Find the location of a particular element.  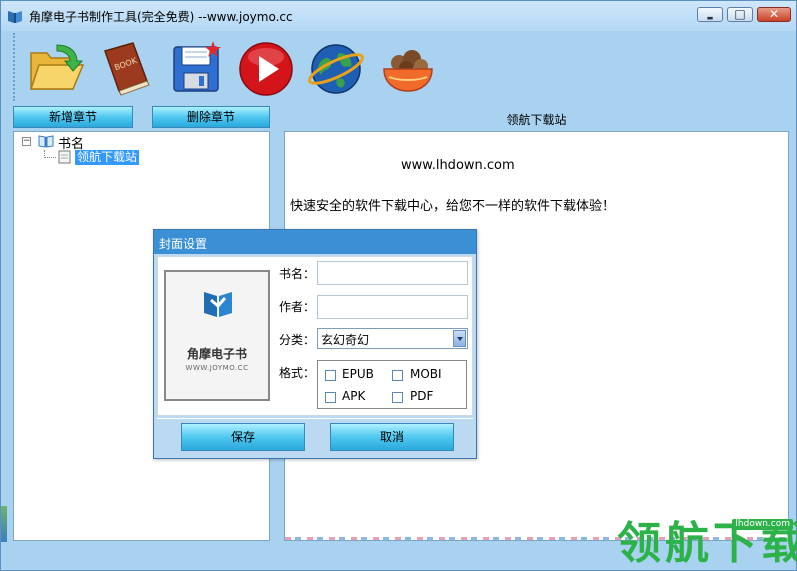

author-label: 作者： is located at coordinates (297, 307).